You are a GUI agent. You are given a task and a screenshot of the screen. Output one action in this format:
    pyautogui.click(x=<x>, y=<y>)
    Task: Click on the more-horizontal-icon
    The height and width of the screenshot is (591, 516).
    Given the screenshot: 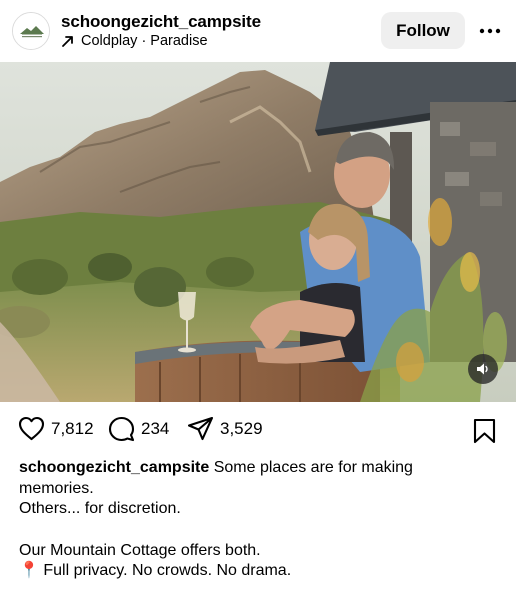 What is the action you would take?
    pyautogui.click(x=490, y=31)
    